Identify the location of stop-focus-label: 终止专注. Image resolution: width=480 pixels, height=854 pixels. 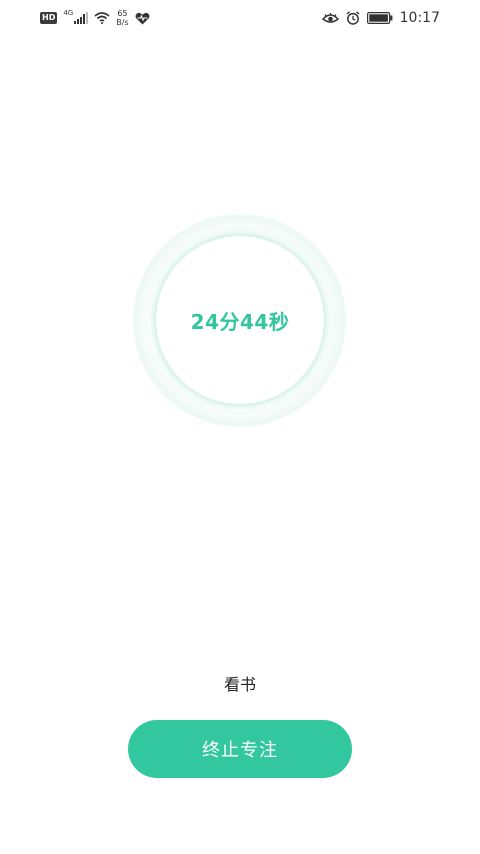
(240, 750).